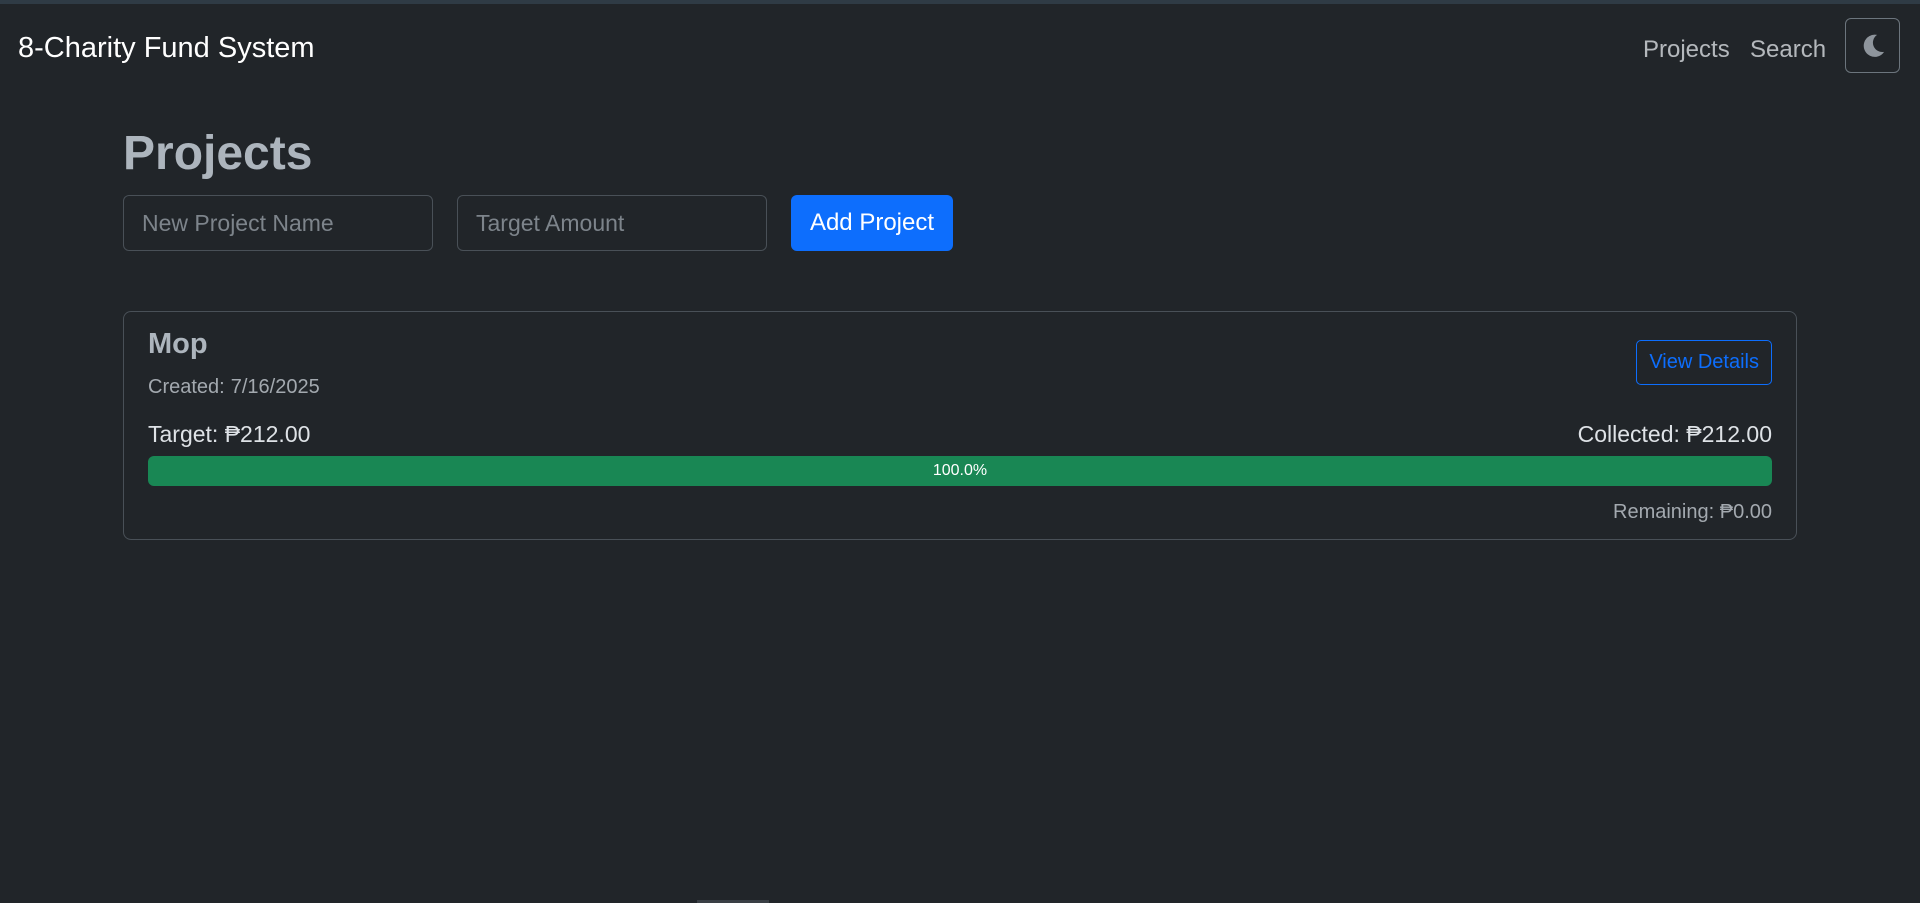 The height and width of the screenshot is (903, 1920). I want to click on project-created: Created: 7/16/2025, so click(234, 387).